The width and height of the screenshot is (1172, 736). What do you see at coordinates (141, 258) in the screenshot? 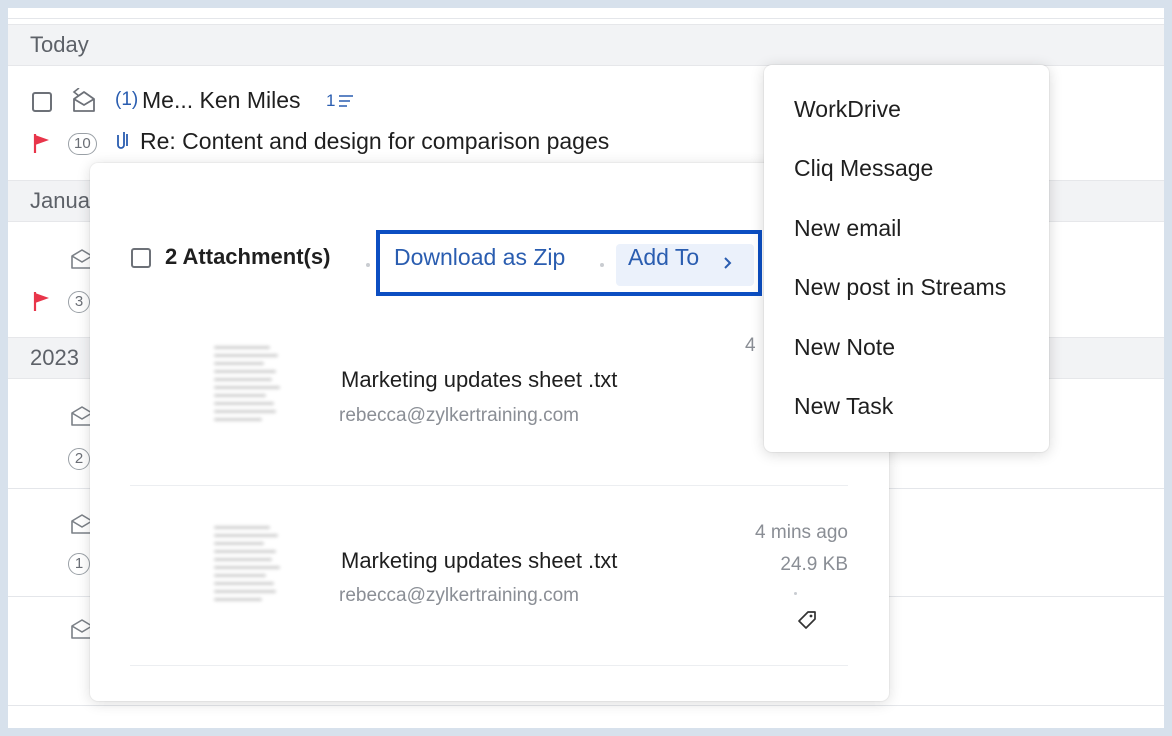
I see `select-all-attachments-checkbox` at bounding box center [141, 258].